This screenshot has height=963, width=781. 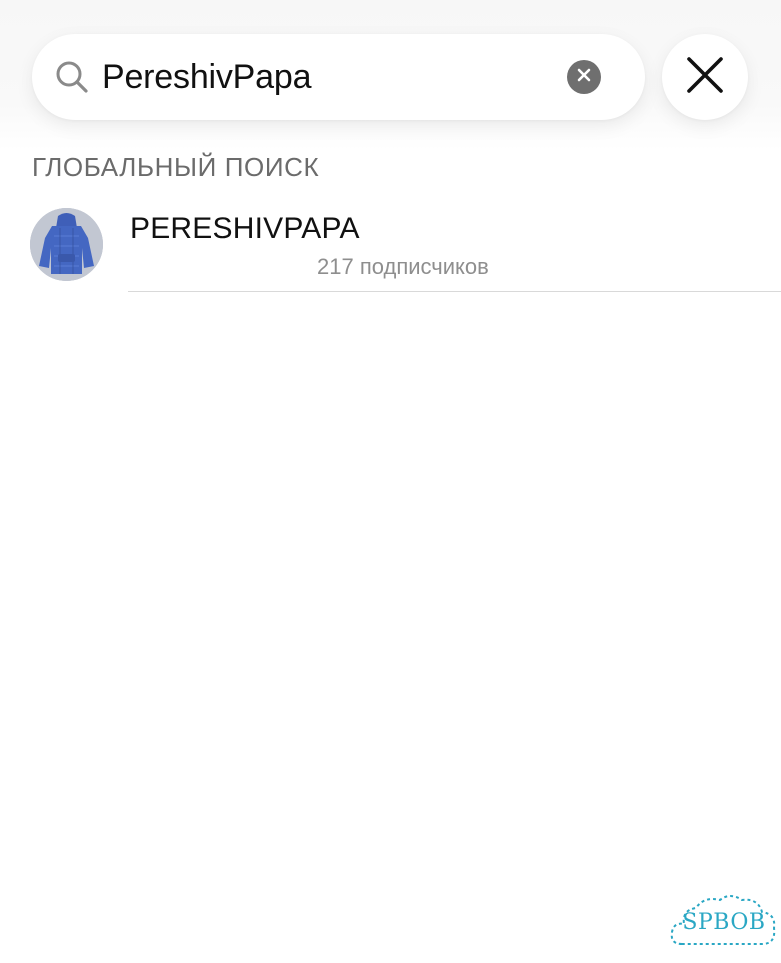 What do you see at coordinates (245, 228) in the screenshot?
I see `channel-name: PERESHIVPAPA` at bounding box center [245, 228].